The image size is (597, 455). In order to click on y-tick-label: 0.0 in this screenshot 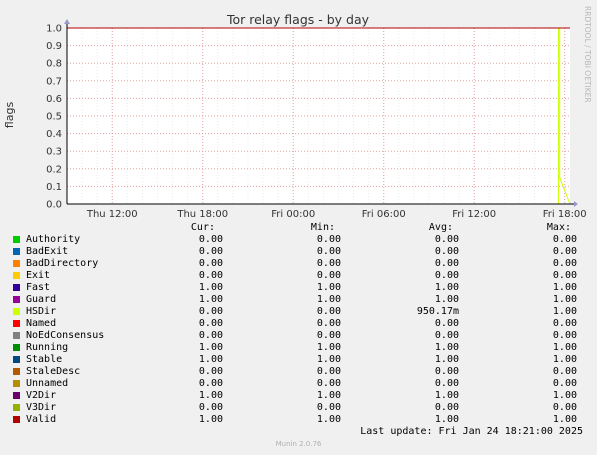, I will do `click(54, 205)`.